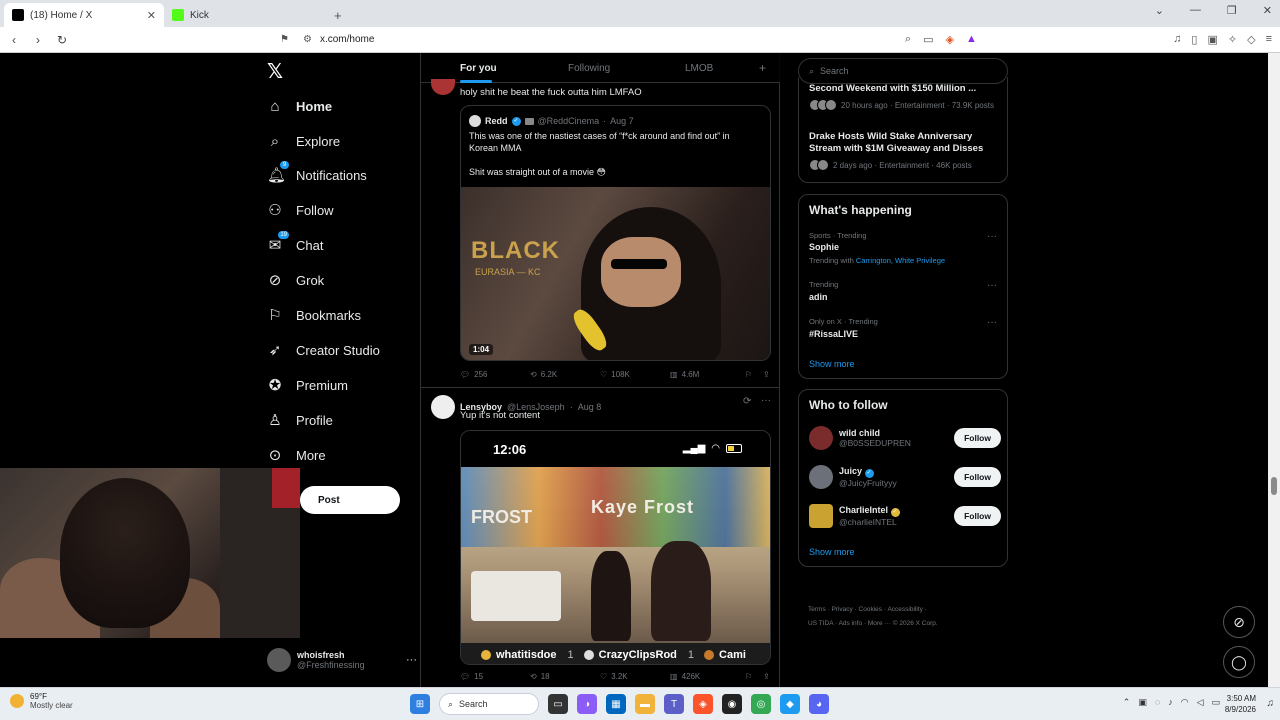 The width and height of the screenshot is (1280, 720). What do you see at coordinates (295, 280) in the screenshot?
I see `nav-grok: ⊘ Grok` at bounding box center [295, 280].